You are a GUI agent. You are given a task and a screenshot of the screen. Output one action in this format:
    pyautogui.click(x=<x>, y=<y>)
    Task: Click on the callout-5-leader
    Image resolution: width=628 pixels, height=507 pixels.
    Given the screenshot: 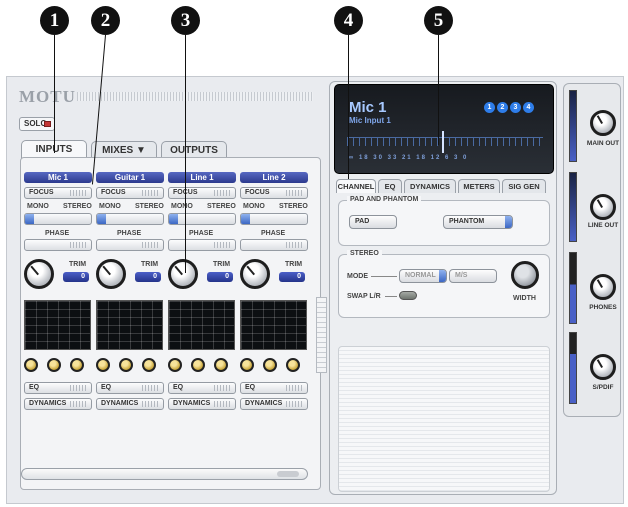 What is the action you would take?
    pyautogui.click(x=438, y=90)
    